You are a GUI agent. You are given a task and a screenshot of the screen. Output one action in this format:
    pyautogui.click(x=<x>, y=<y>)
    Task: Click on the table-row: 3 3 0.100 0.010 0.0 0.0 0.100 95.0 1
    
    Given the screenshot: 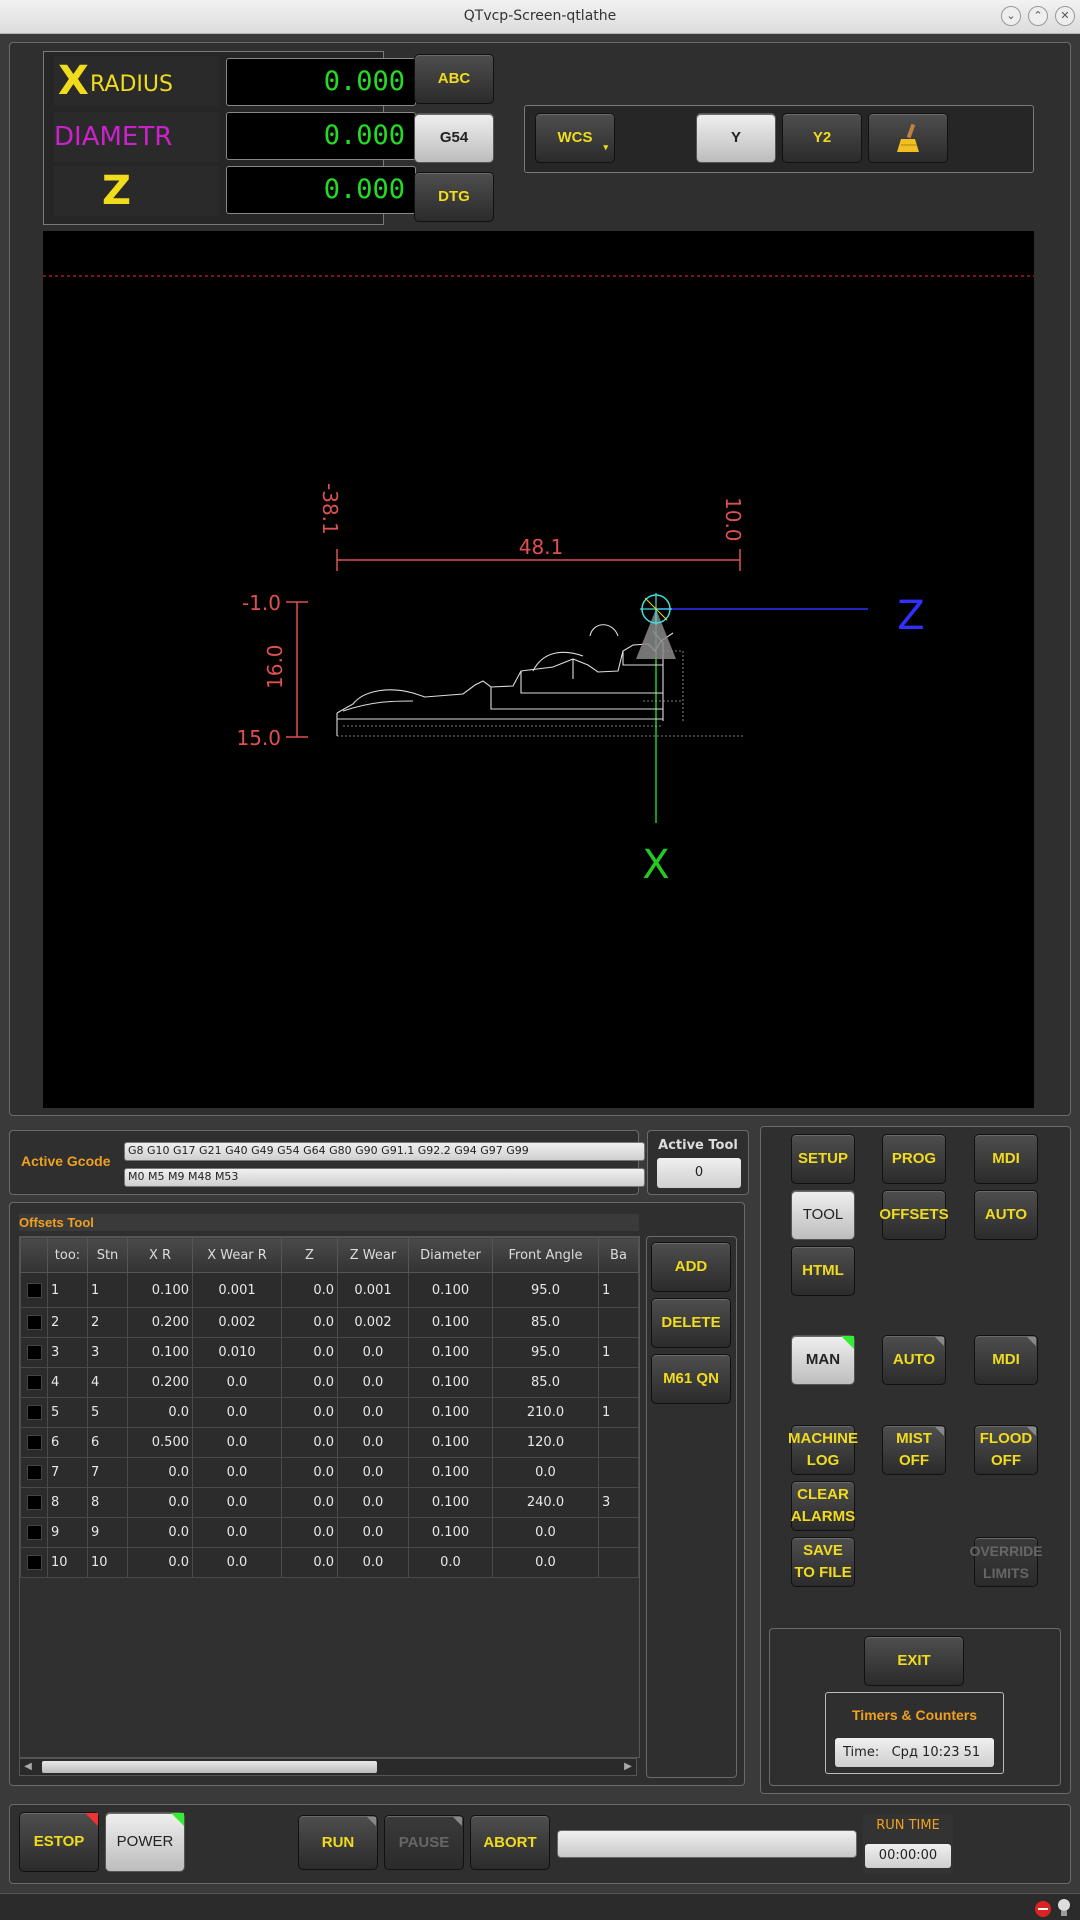 What is the action you would take?
    pyautogui.click(x=329, y=1352)
    